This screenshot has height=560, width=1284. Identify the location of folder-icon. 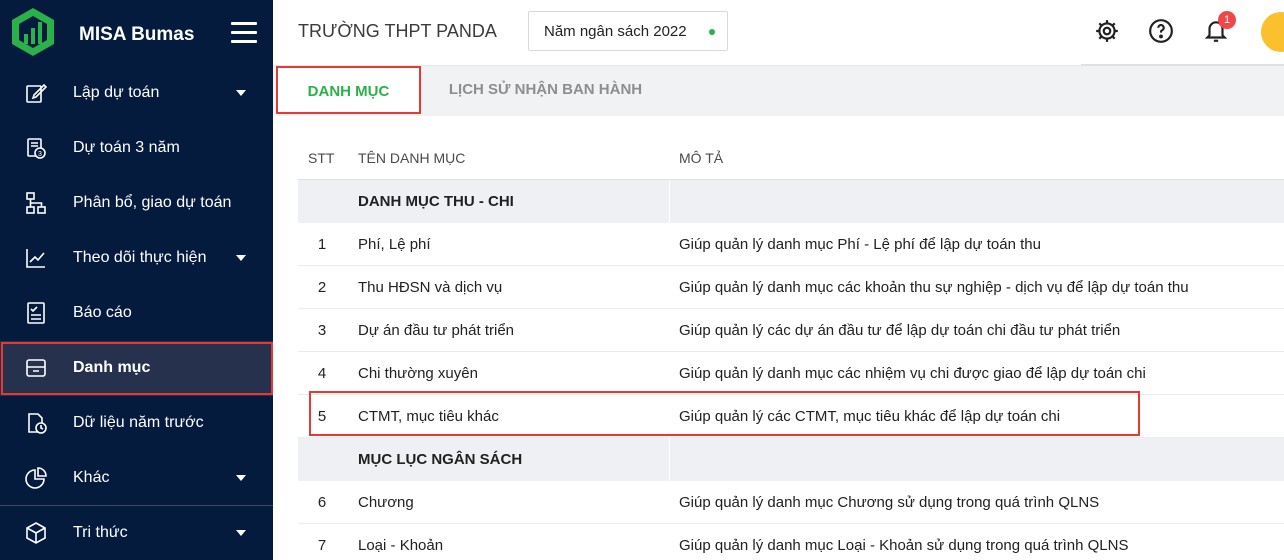
(36, 368).